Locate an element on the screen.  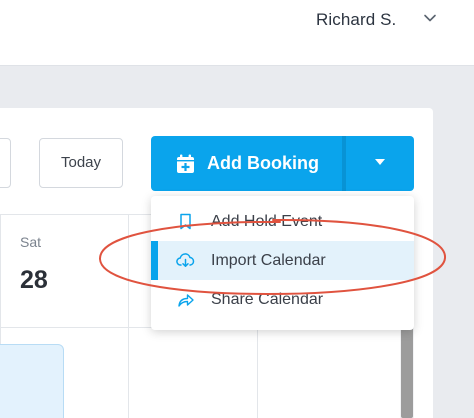
day-number-label: 28 is located at coordinates (34, 280).